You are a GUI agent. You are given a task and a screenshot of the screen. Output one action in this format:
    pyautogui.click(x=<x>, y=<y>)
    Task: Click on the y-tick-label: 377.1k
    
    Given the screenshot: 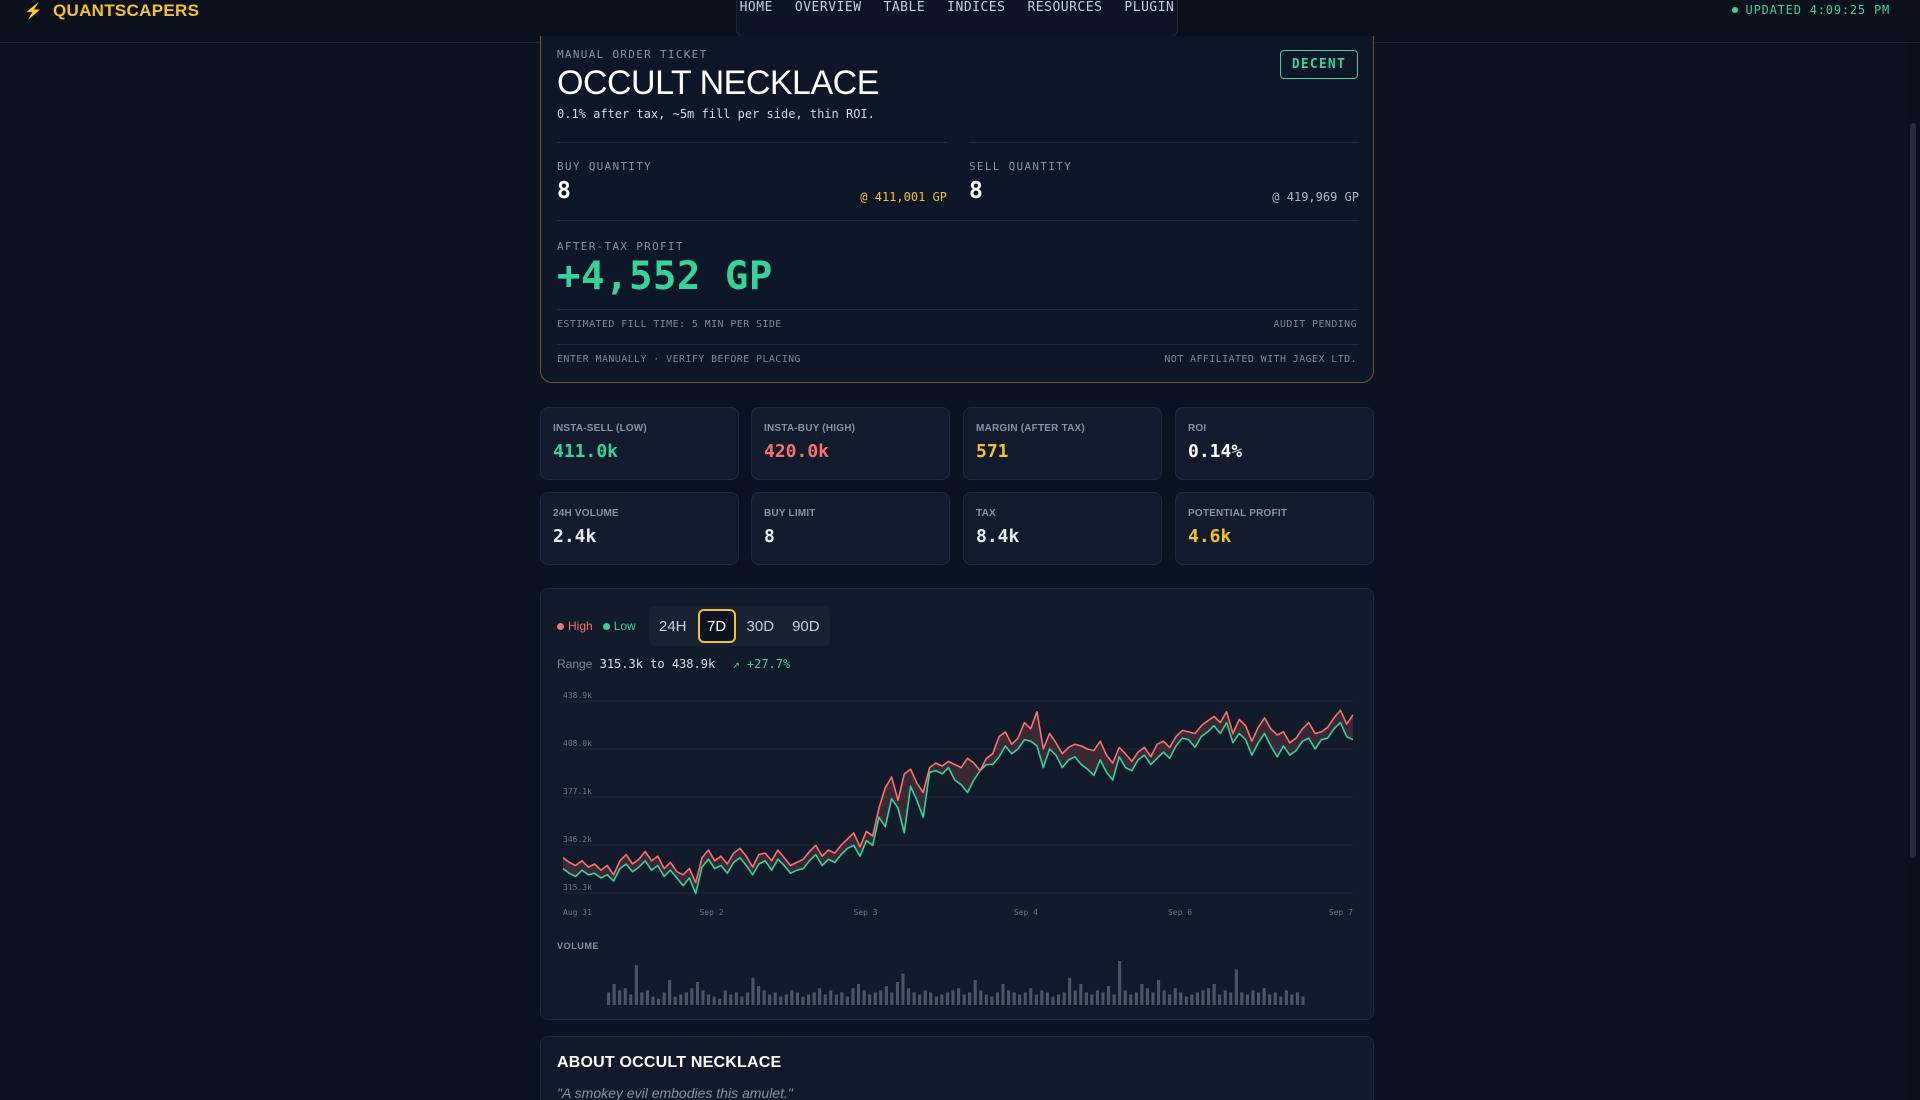 What is the action you would take?
    pyautogui.click(x=577, y=791)
    